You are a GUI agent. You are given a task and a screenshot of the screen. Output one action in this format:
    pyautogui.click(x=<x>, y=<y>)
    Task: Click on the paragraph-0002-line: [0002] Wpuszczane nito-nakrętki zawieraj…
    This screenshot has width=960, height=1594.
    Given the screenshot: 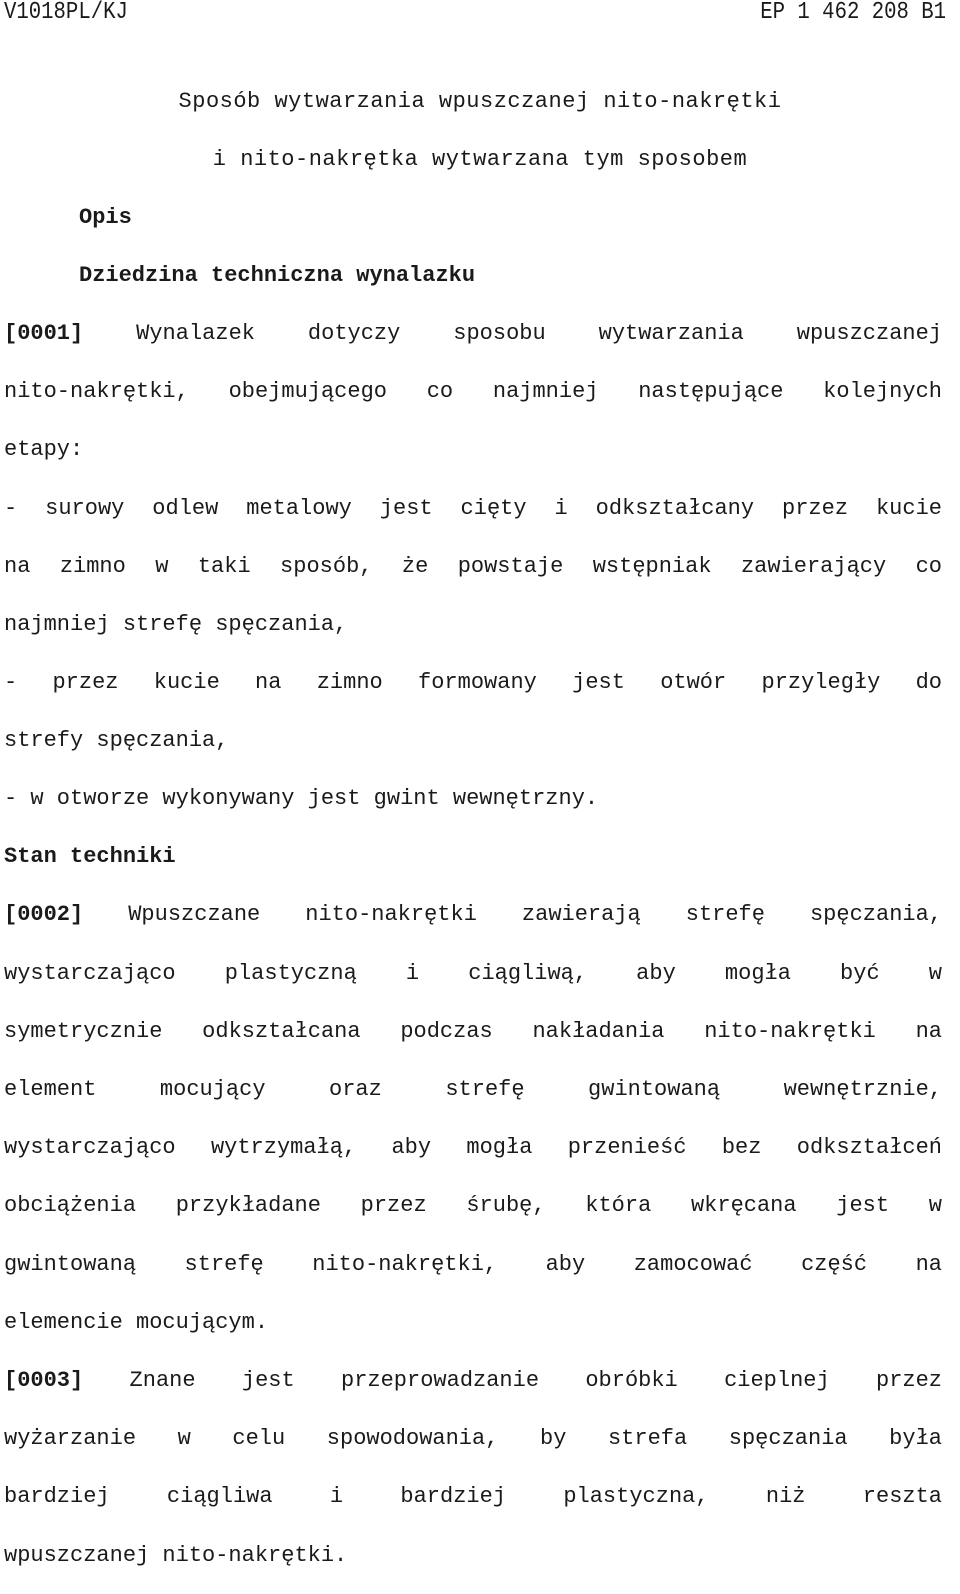 What is the action you would take?
    pyautogui.click(x=473, y=914)
    